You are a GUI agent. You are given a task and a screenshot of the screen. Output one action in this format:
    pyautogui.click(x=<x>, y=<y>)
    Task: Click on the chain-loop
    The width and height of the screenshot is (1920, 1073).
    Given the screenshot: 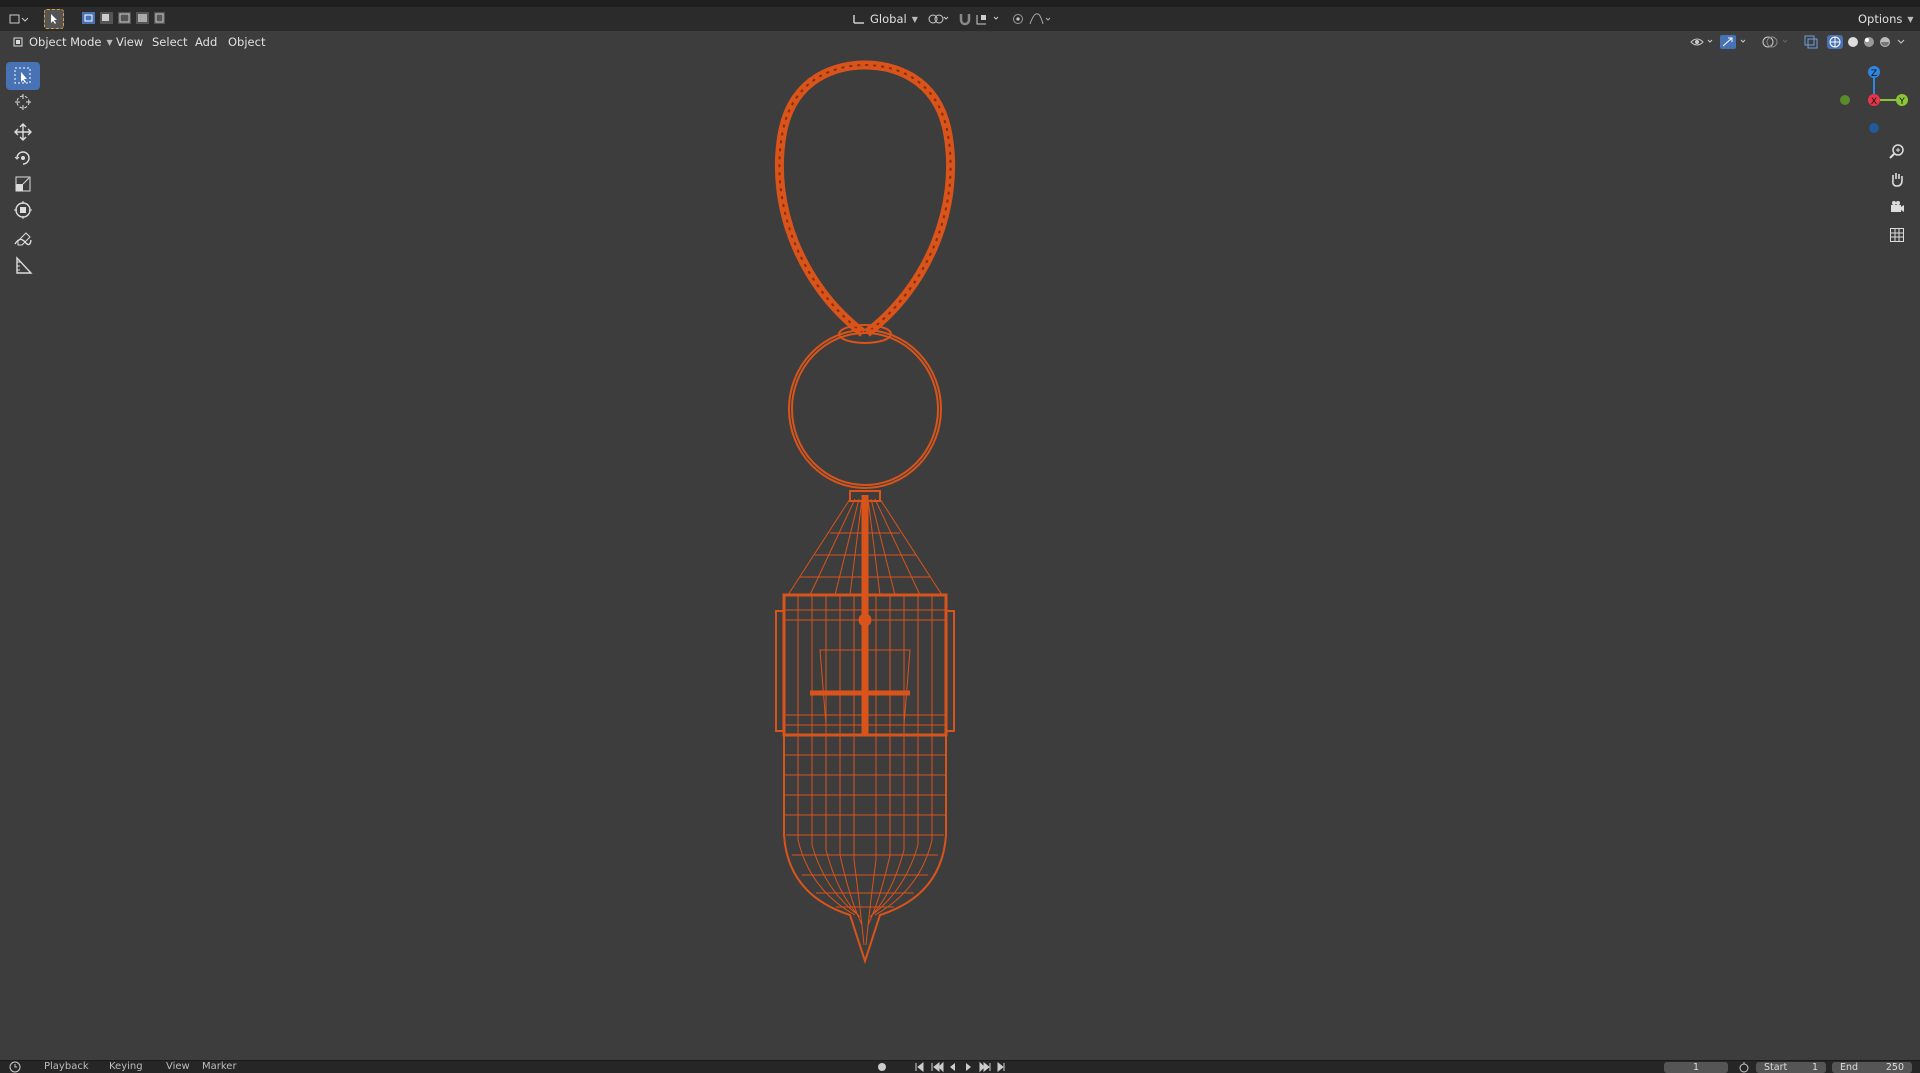 What is the action you would take?
    pyautogui.click(x=865, y=198)
    